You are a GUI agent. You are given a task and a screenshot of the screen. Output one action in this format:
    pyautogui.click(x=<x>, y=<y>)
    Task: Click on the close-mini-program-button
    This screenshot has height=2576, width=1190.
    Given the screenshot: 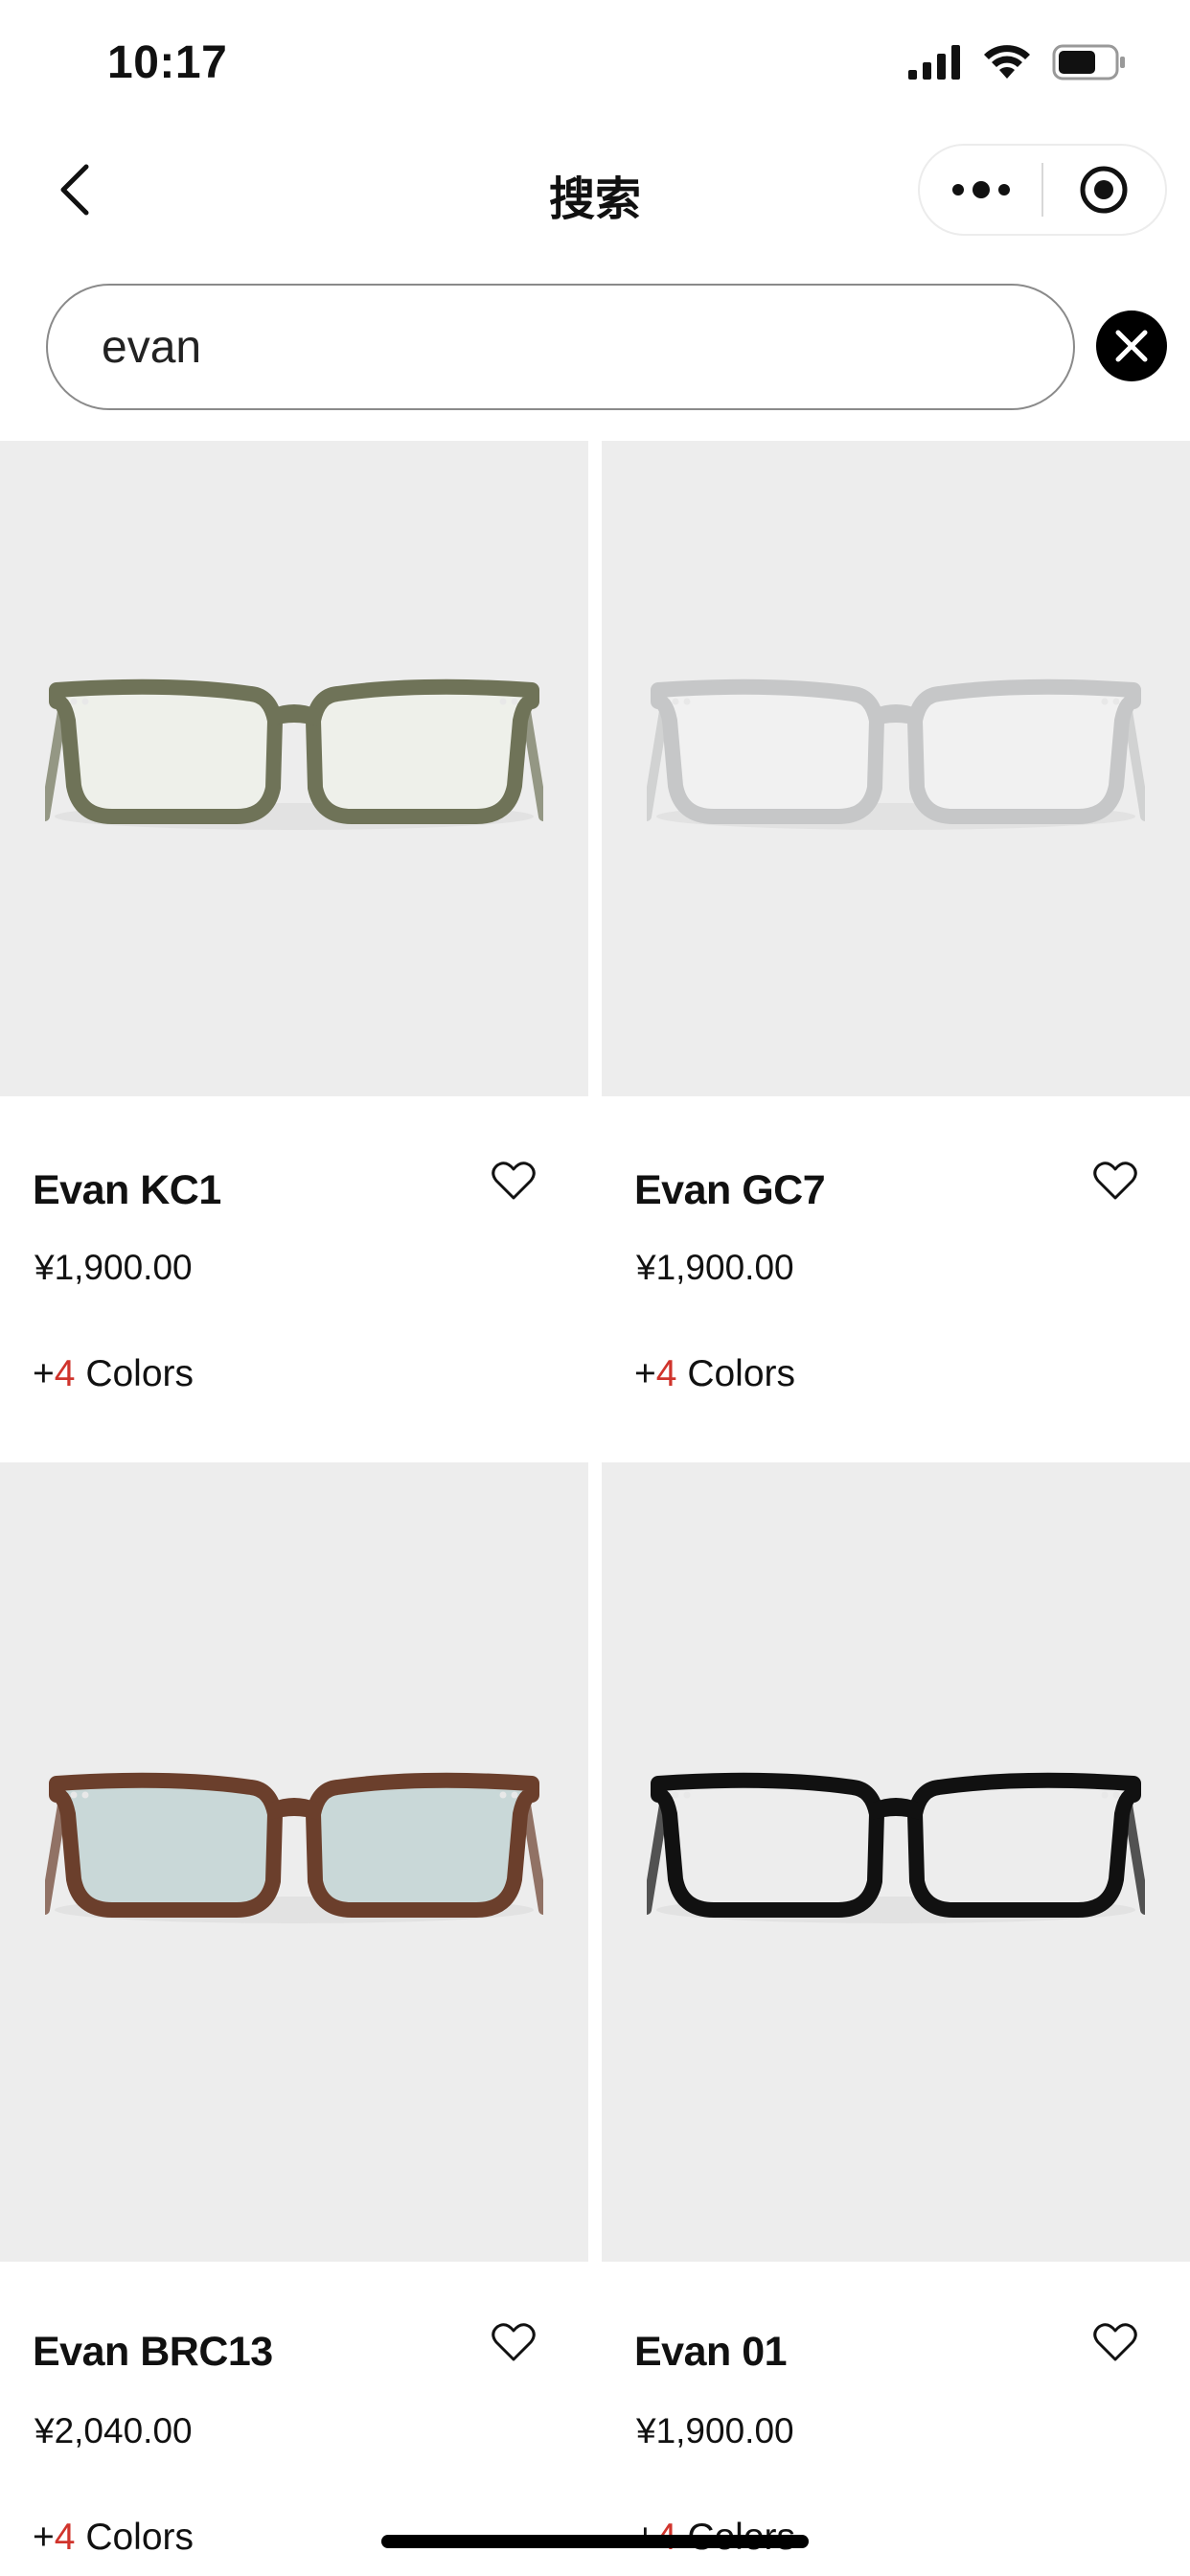 What is the action you would take?
    pyautogui.click(x=1104, y=190)
    